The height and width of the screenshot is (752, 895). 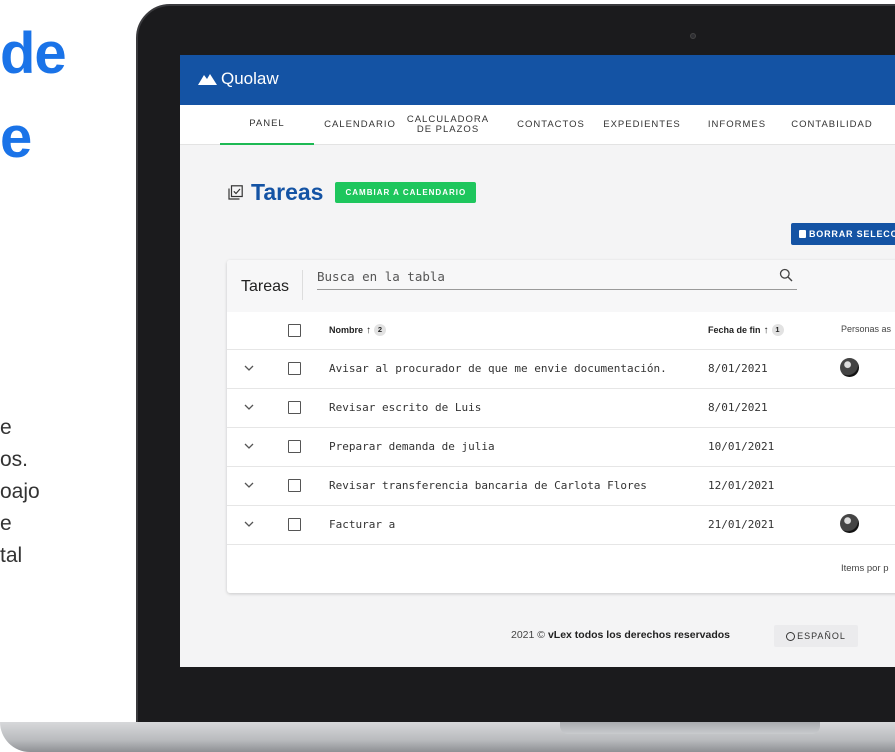 I want to click on nav-item-contabilidad: CONTABILIDAD, so click(x=832, y=125).